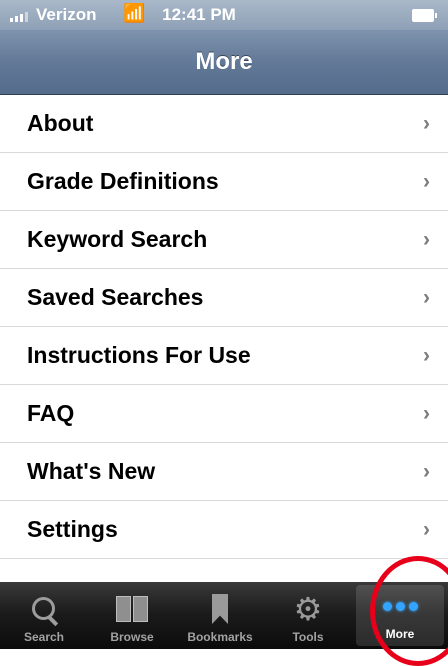  What do you see at coordinates (91, 471) in the screenshot?
I see `menu-item-label: What's New` at bounding box center [91, 471].